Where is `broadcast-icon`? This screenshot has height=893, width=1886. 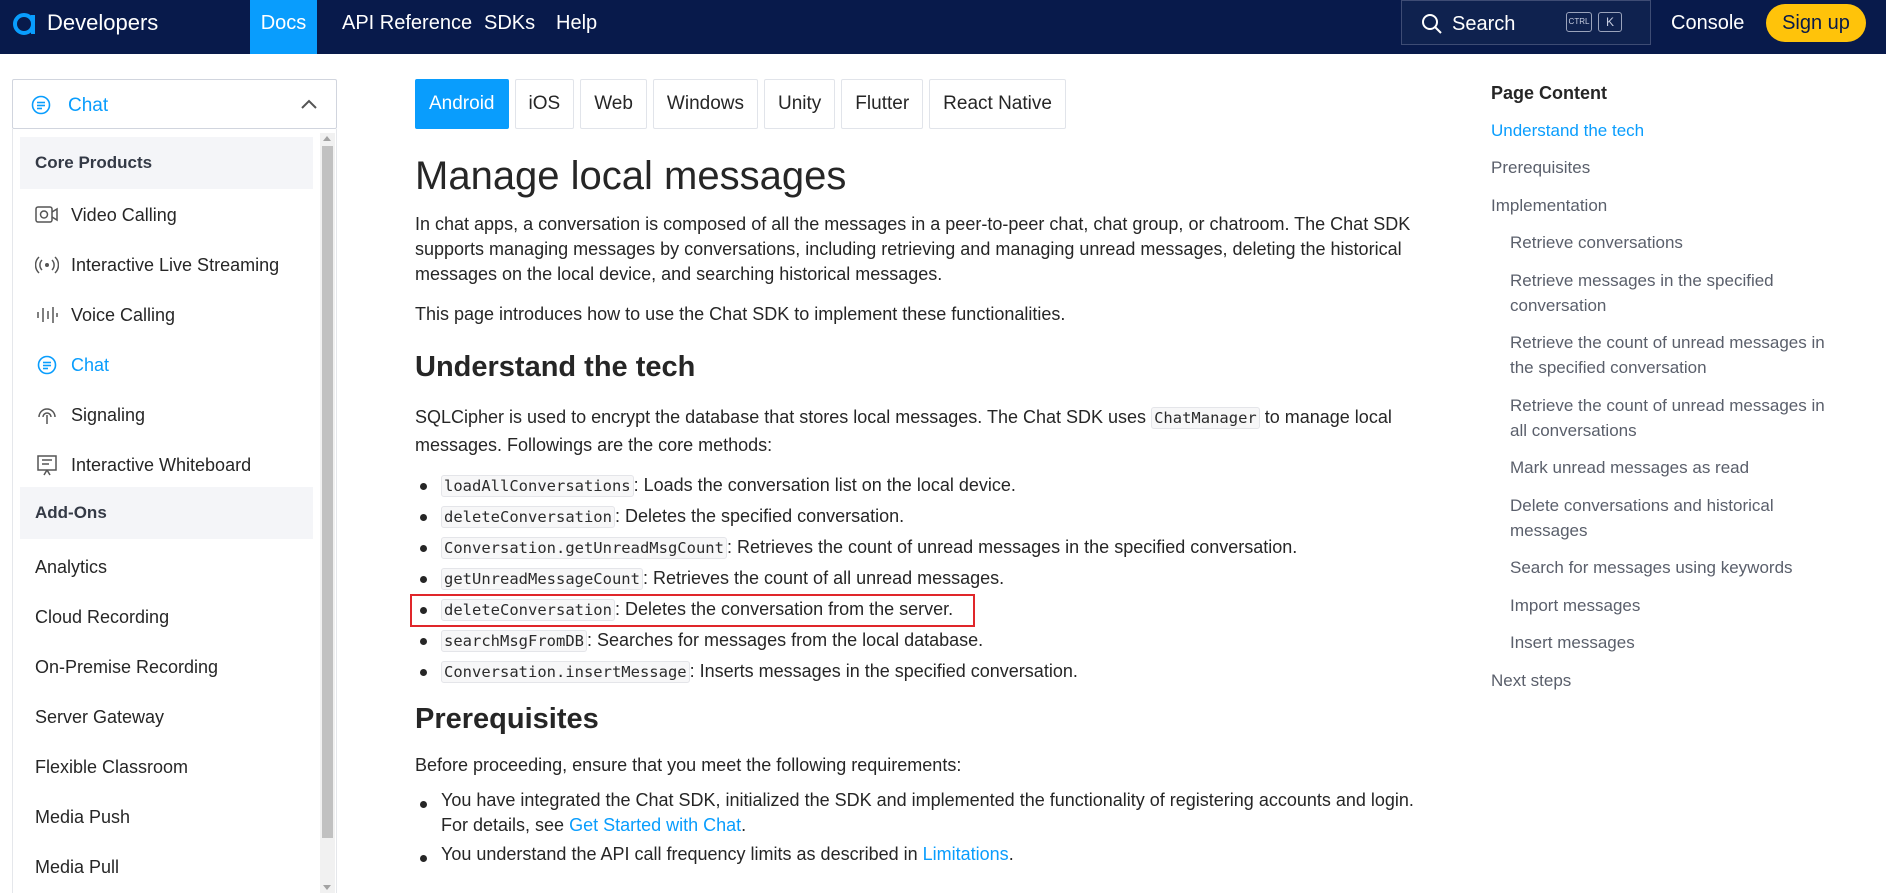 broadcast-icon is located at coordinates (47, 265).